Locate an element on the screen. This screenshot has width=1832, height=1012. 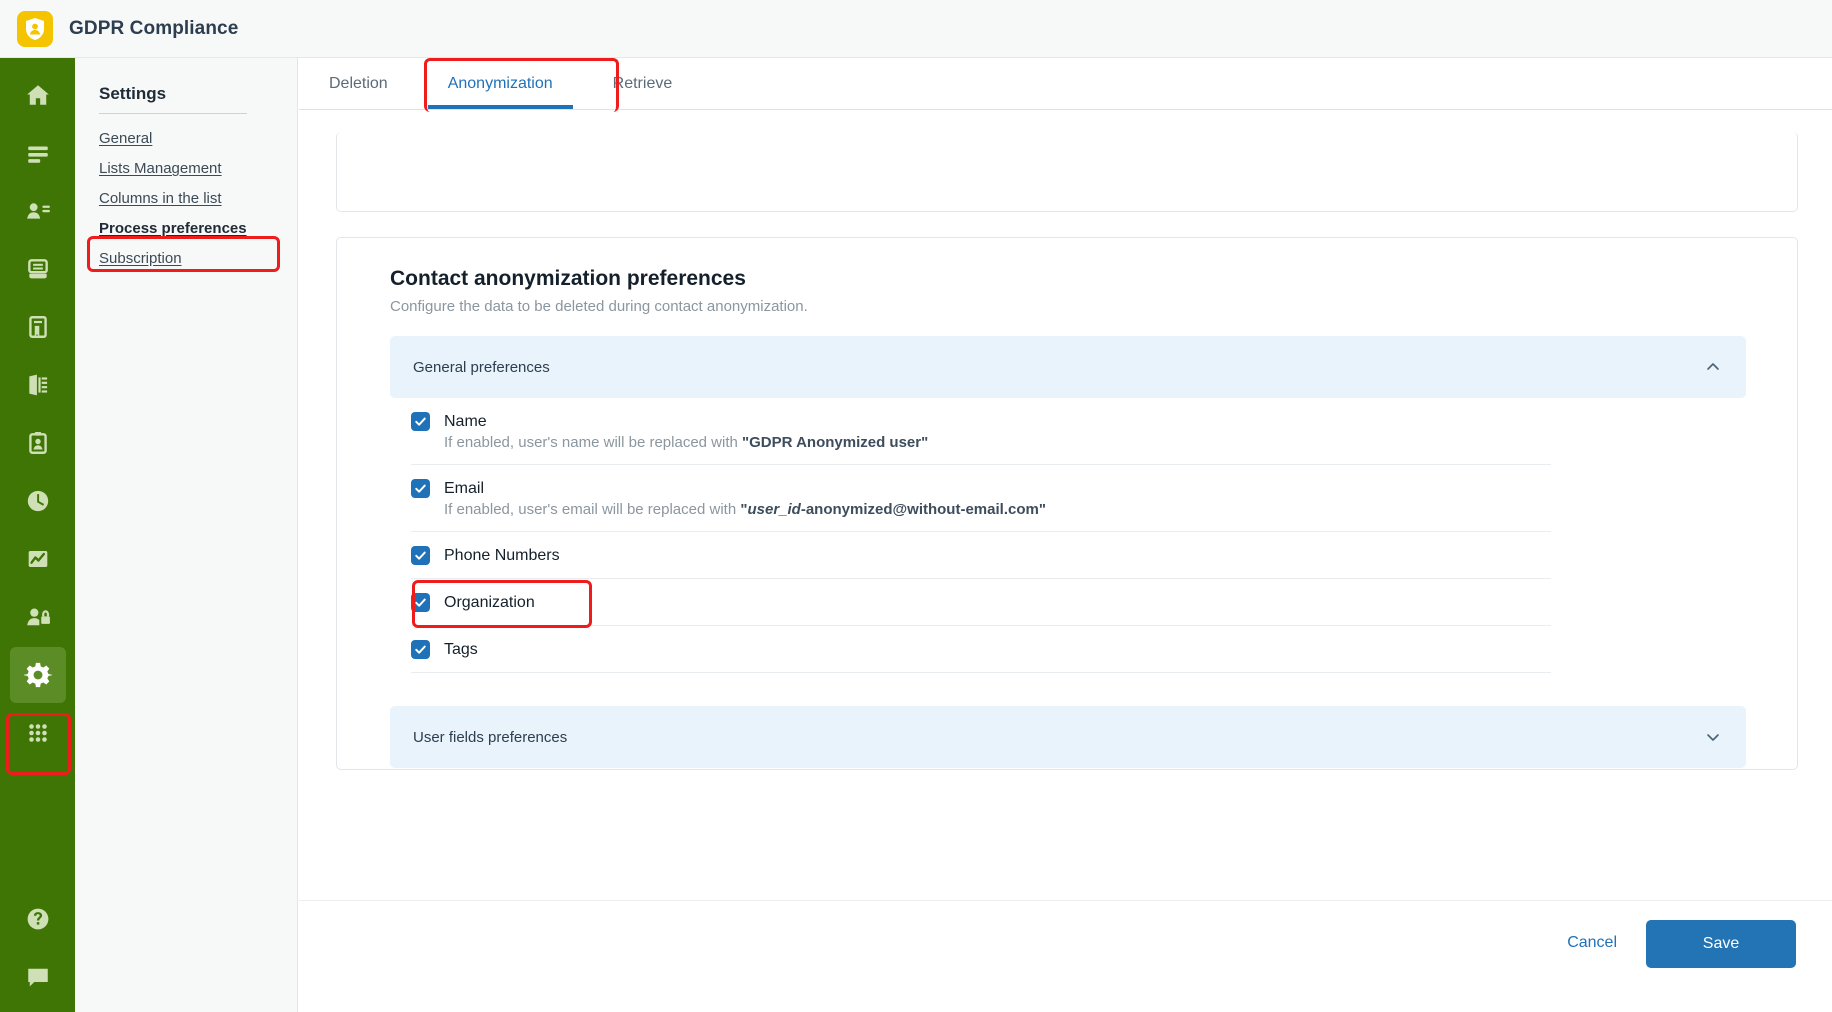
gear-icon is located at coordinates (37, 675).